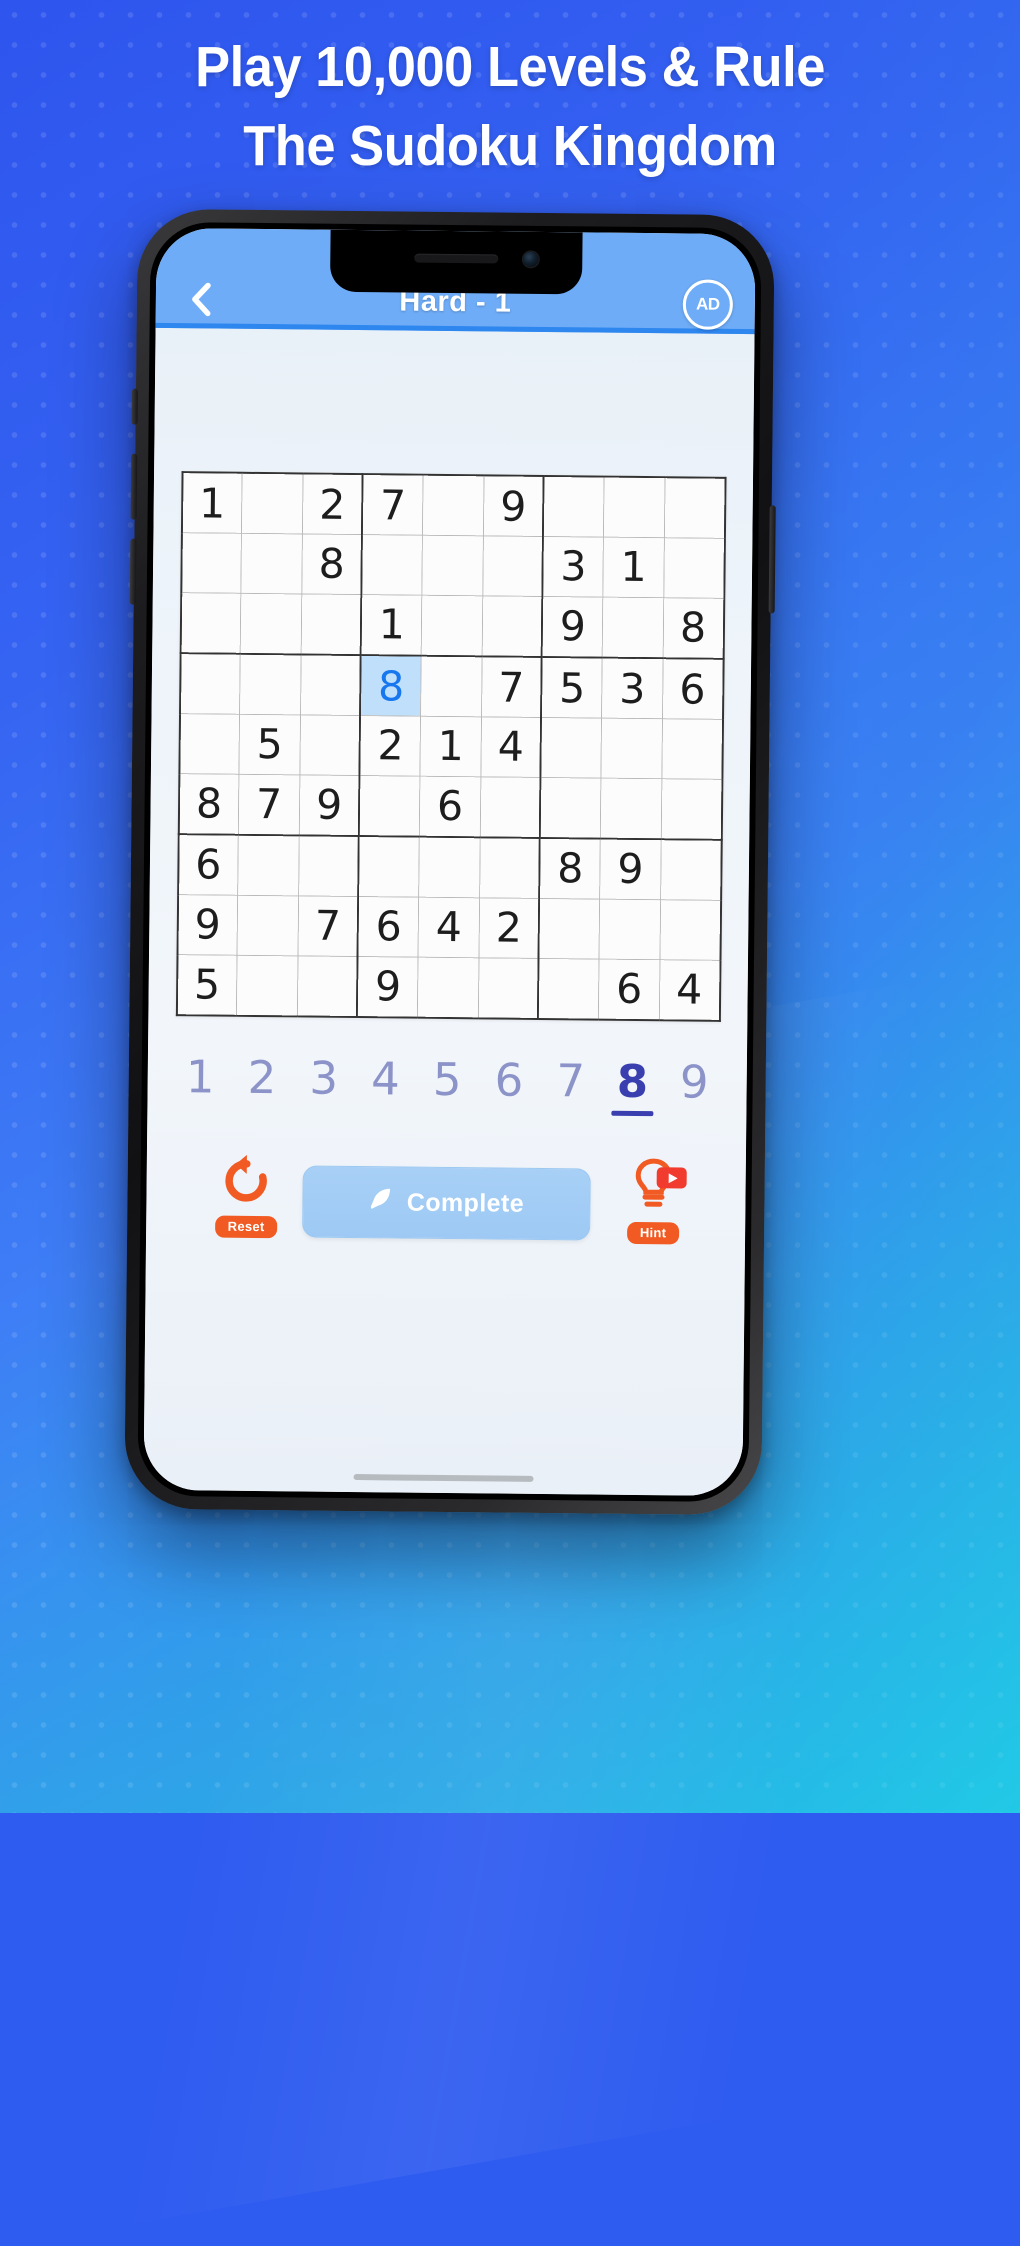 This screenshot has height=2246, width=1020. What do you see at coordinates (200, 1076) in the screenshot?
I see `number-key-1: 1` at bounding box center [200, 1076].